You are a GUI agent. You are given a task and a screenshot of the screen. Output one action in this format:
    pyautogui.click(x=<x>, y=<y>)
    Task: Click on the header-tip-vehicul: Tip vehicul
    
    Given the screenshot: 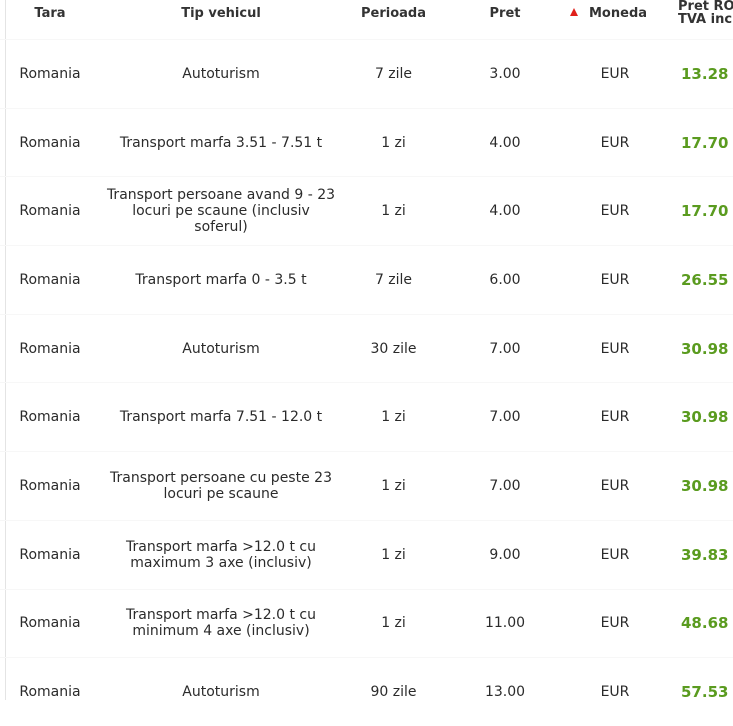 What is the action you would take?
    pyautogui.click(x=221, y=20)
    